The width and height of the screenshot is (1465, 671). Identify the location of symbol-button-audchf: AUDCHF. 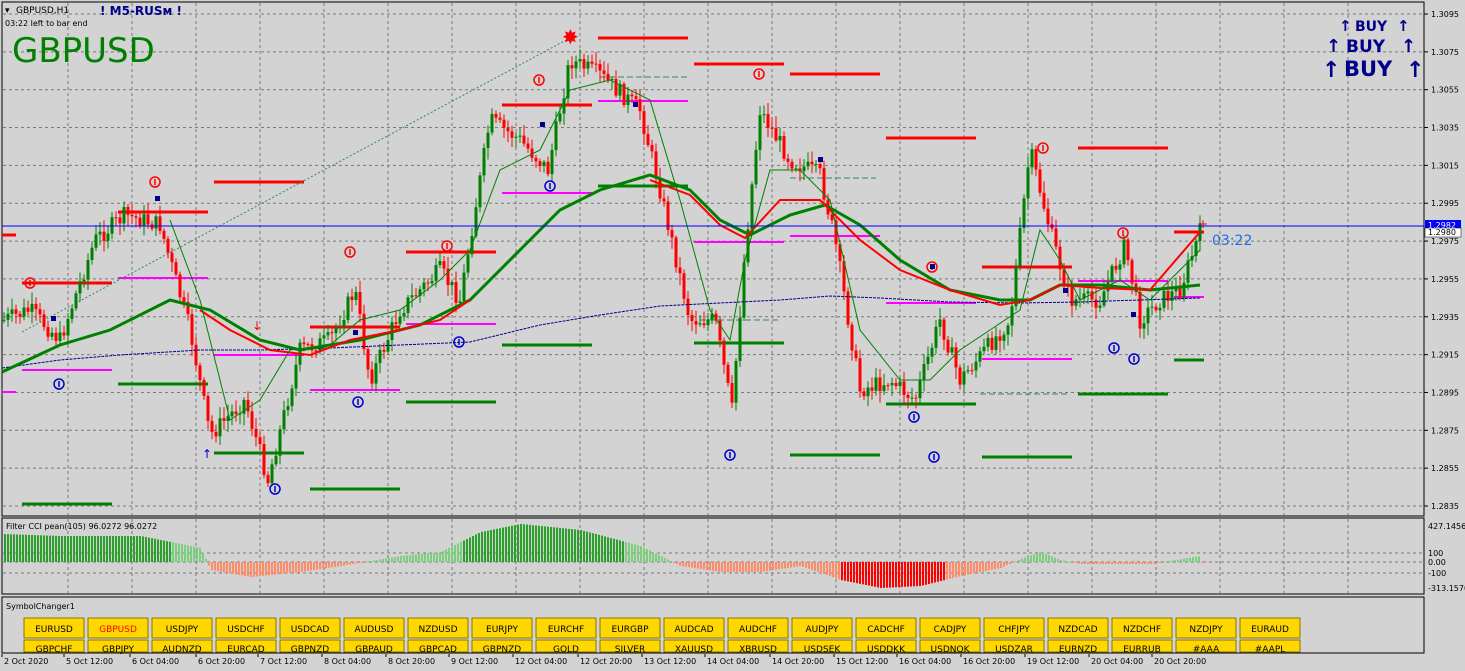
(758, 628).